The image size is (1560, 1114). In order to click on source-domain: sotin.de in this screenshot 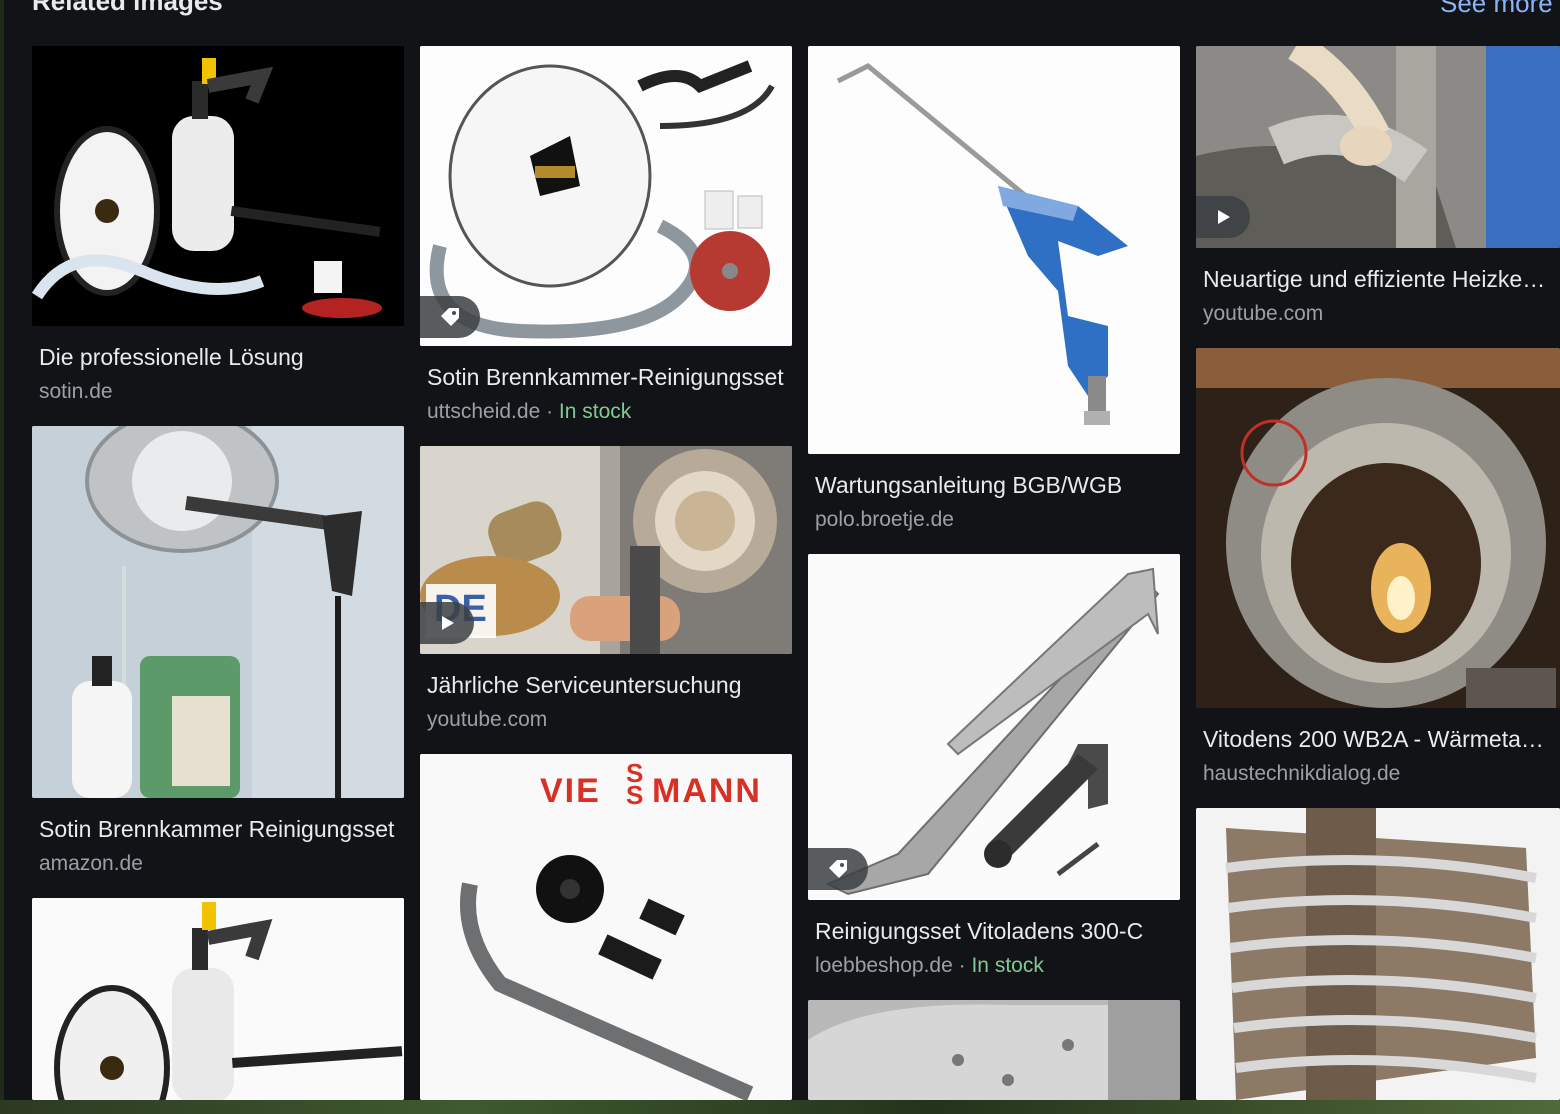, I will do `click(76, 391)`.